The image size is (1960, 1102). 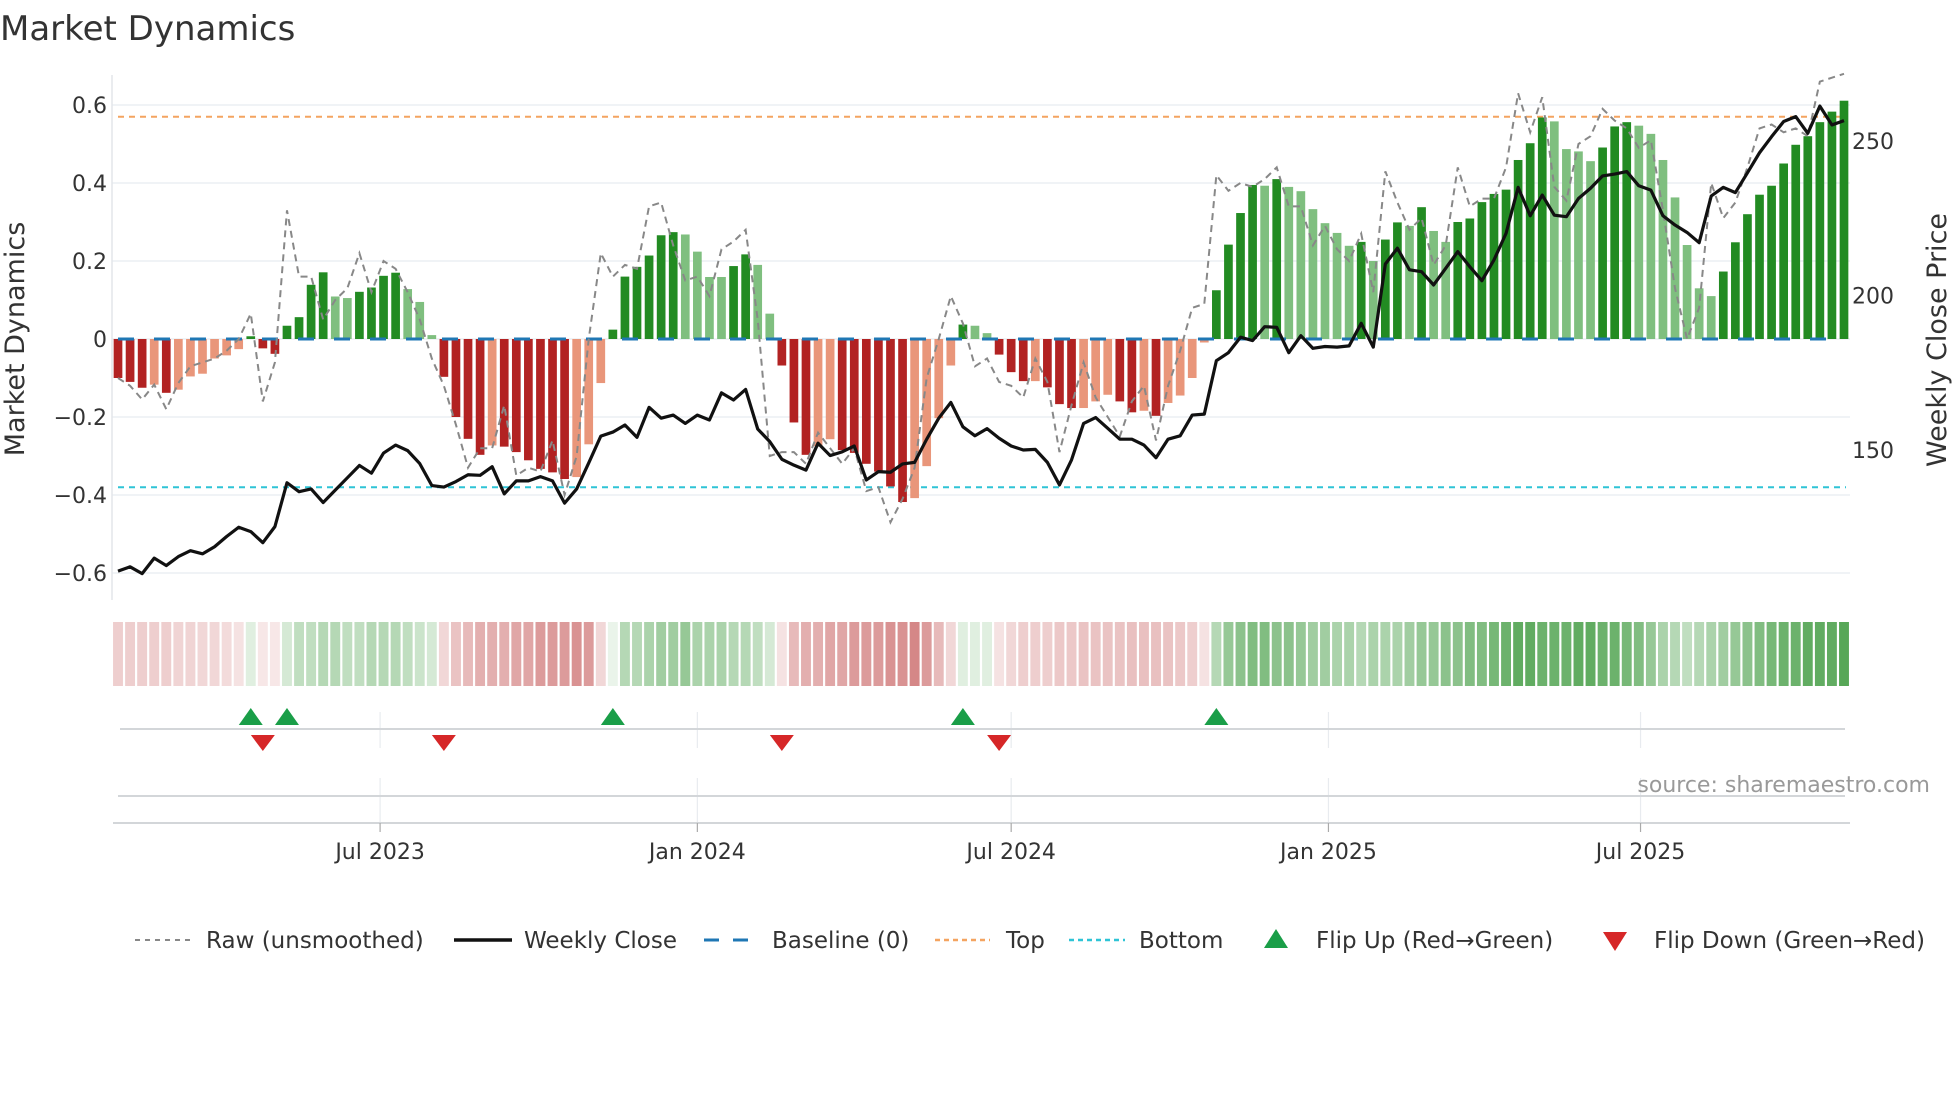 I want to click on legend-label: Flip Up (Red→Green), so click(x=1434, y=941).